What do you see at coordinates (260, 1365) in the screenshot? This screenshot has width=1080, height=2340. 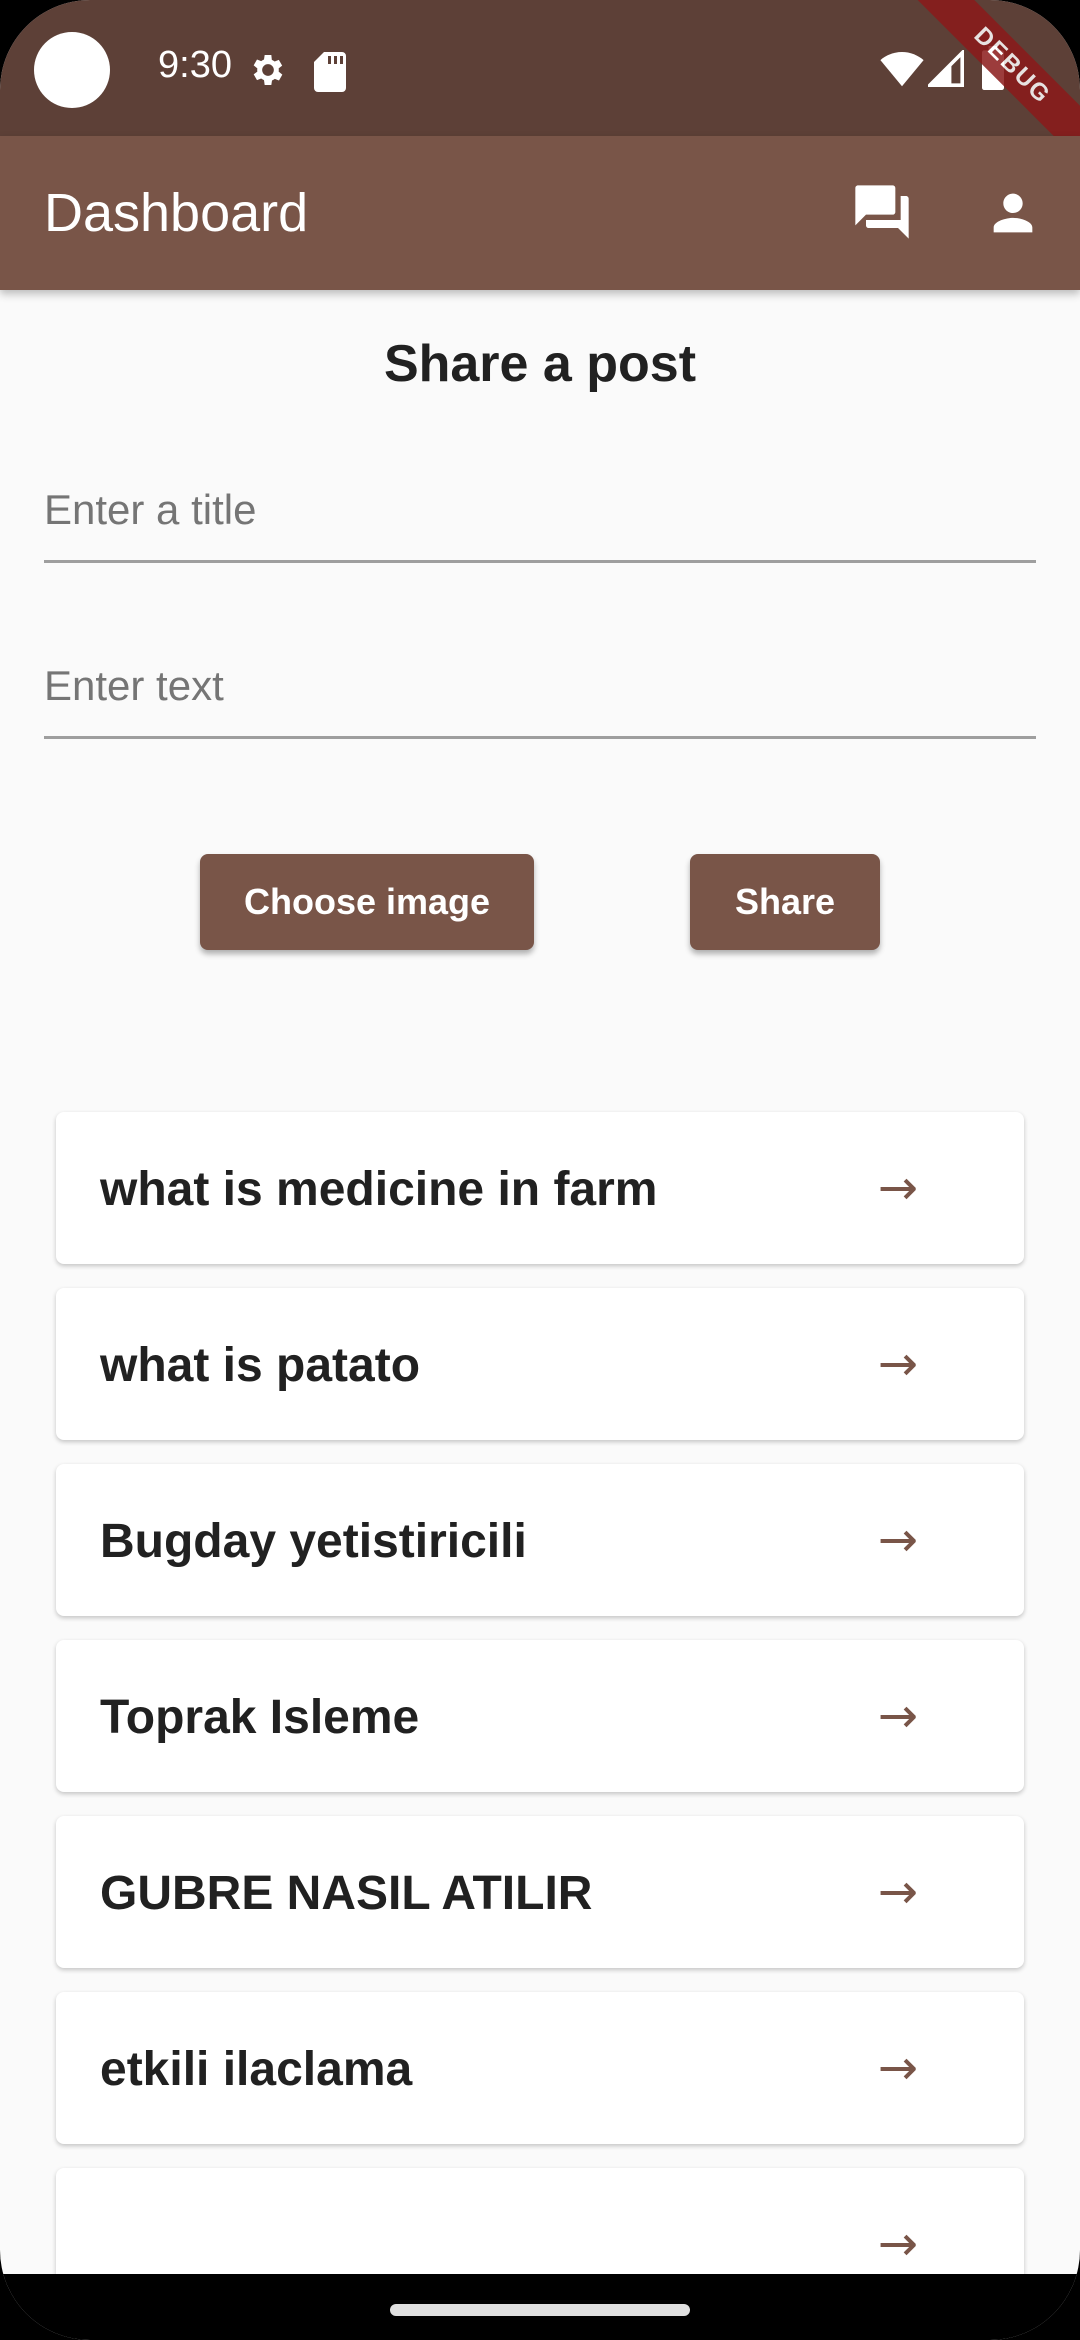 I see `post-title: what is patato` at bounding box center [260, 1365].